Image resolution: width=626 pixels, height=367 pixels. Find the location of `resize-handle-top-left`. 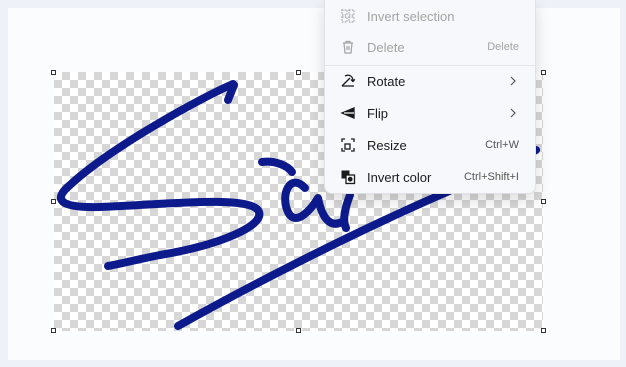

resize-handle-top-left is located at coordinates (53, 72).